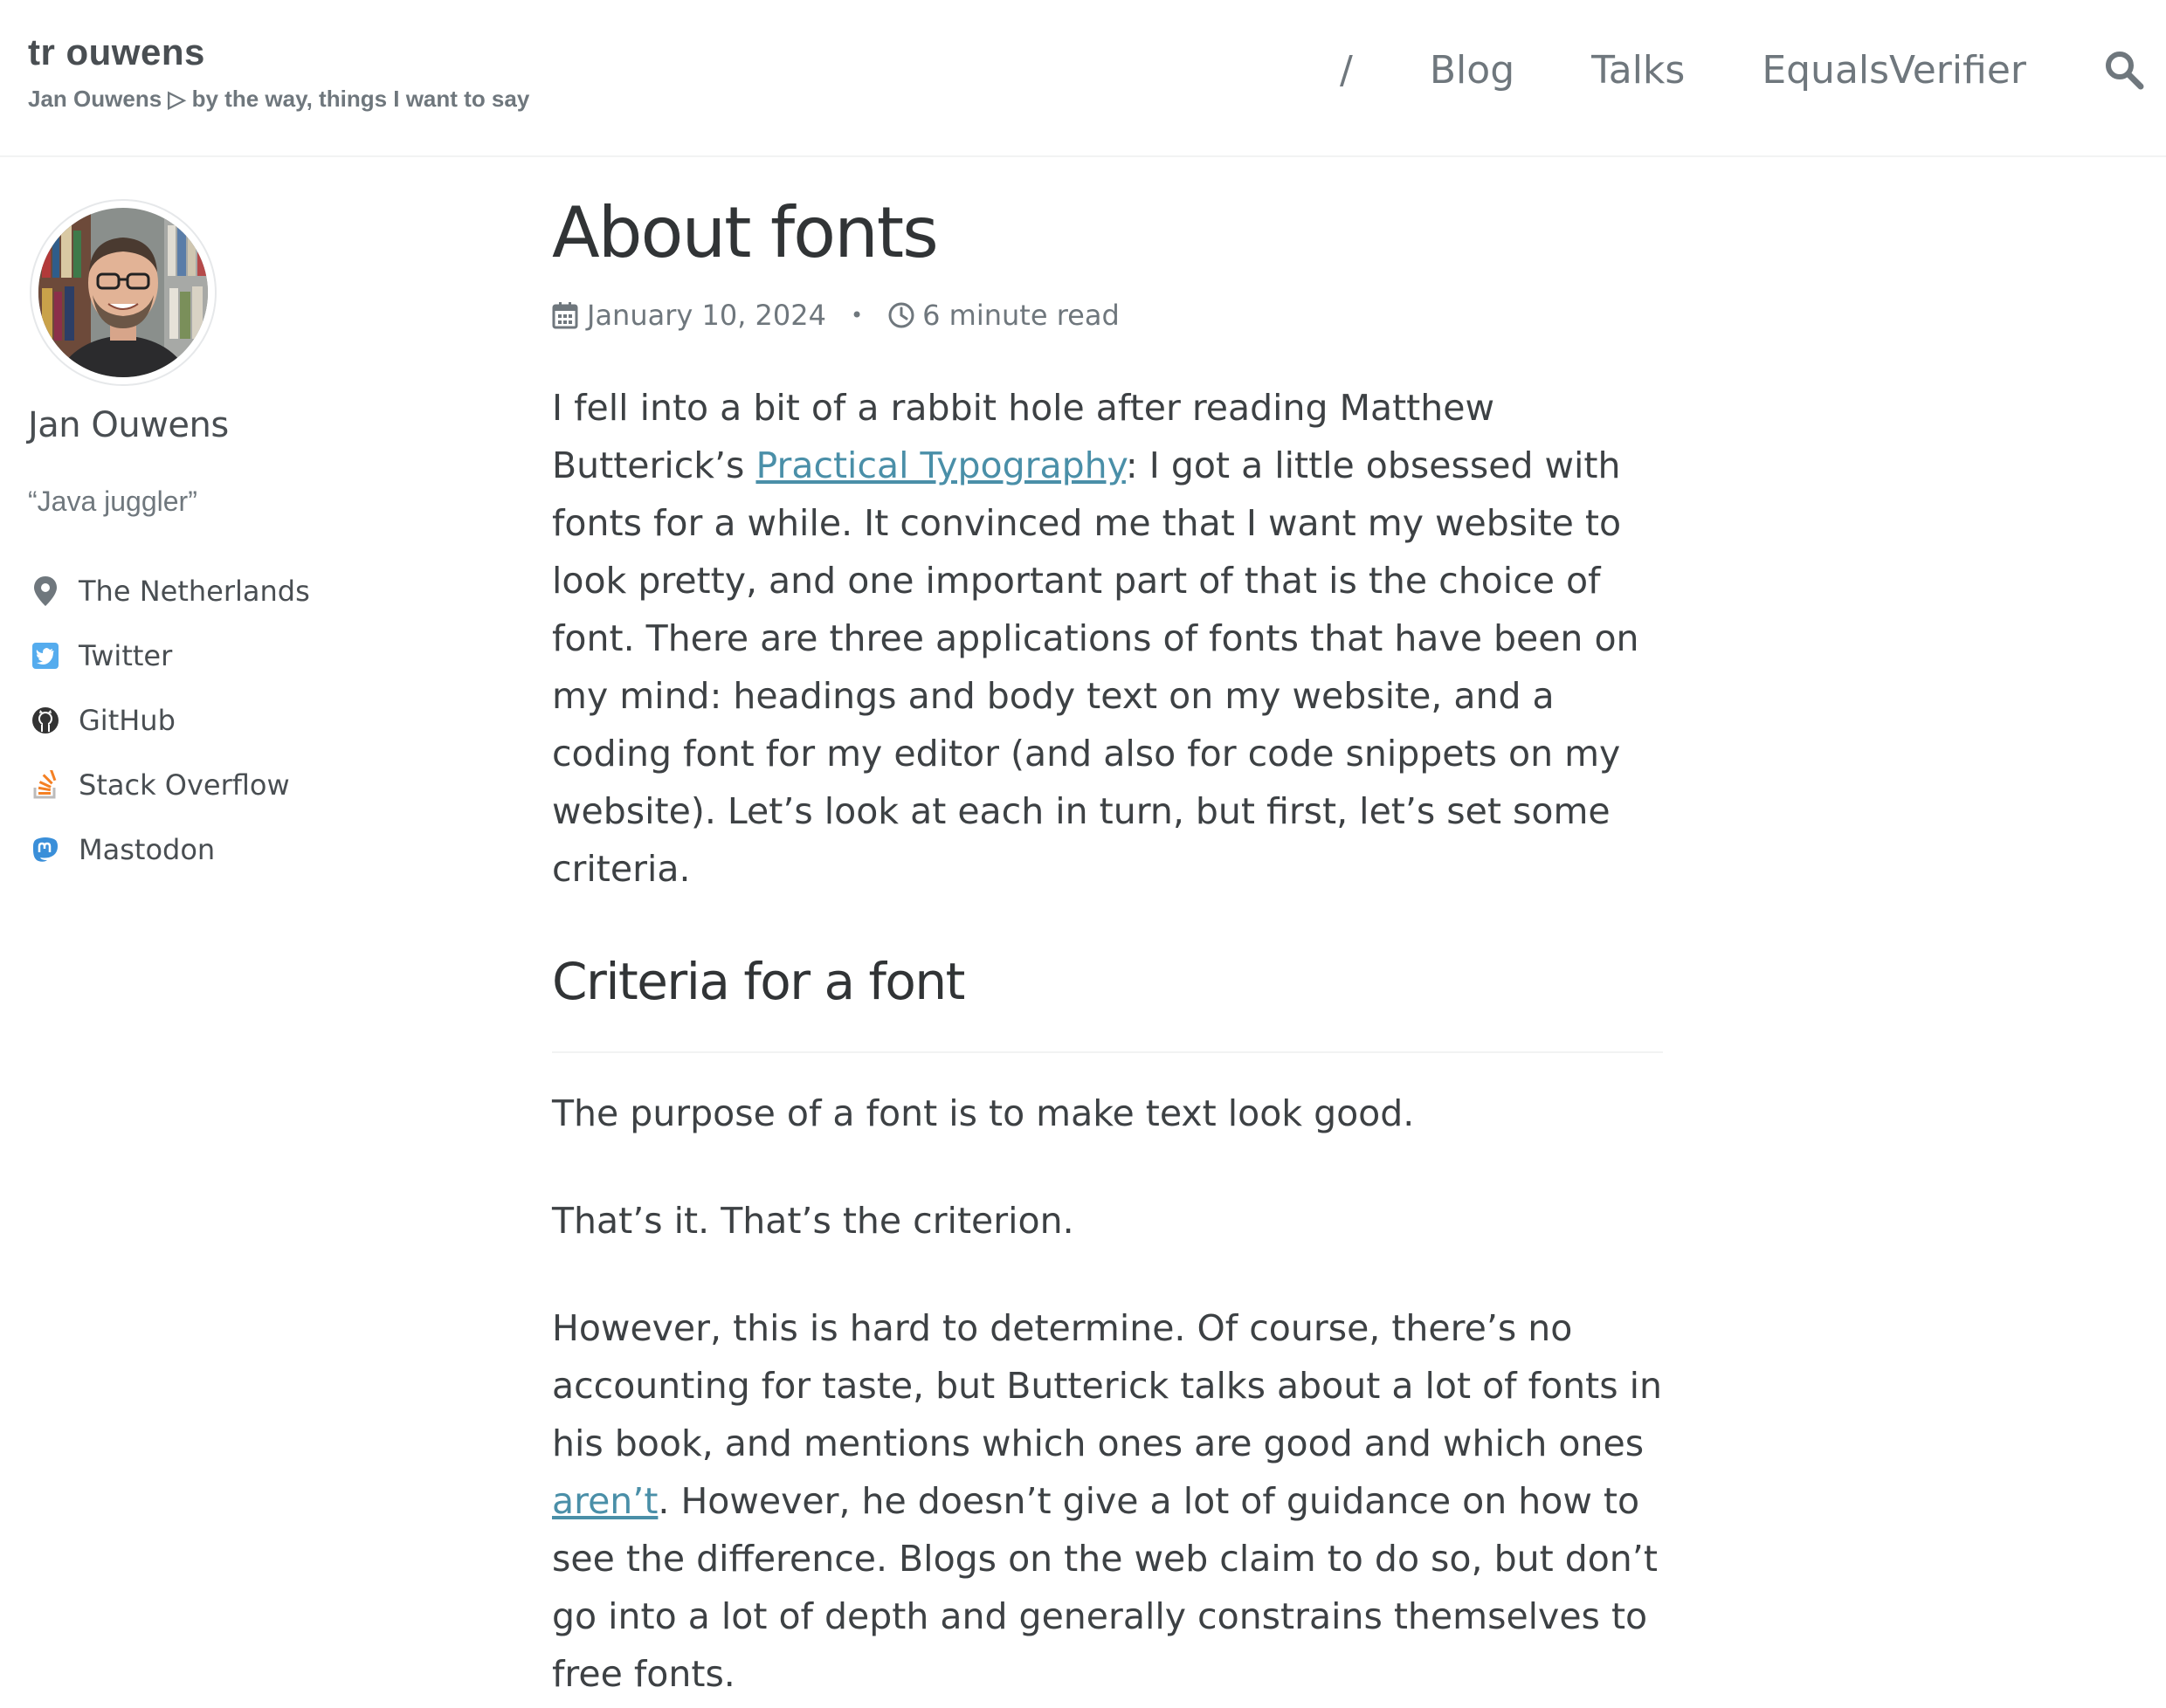  Describe the element at coordinates (813, 1221) in the screenshot. I see `criterion-paragraph: That’s it. That’s the criterion.` at that location.